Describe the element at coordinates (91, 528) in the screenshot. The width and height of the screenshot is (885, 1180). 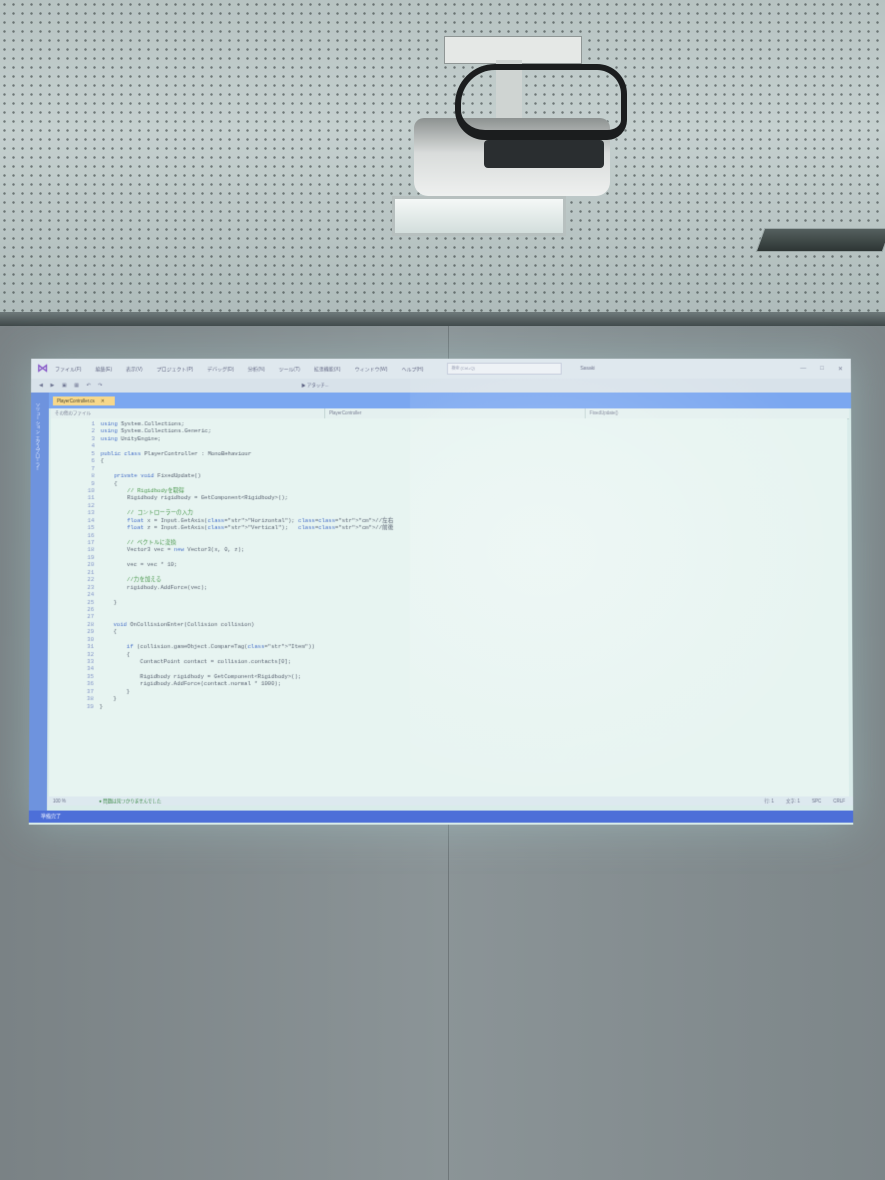
I see `line-number: 15` at that location.